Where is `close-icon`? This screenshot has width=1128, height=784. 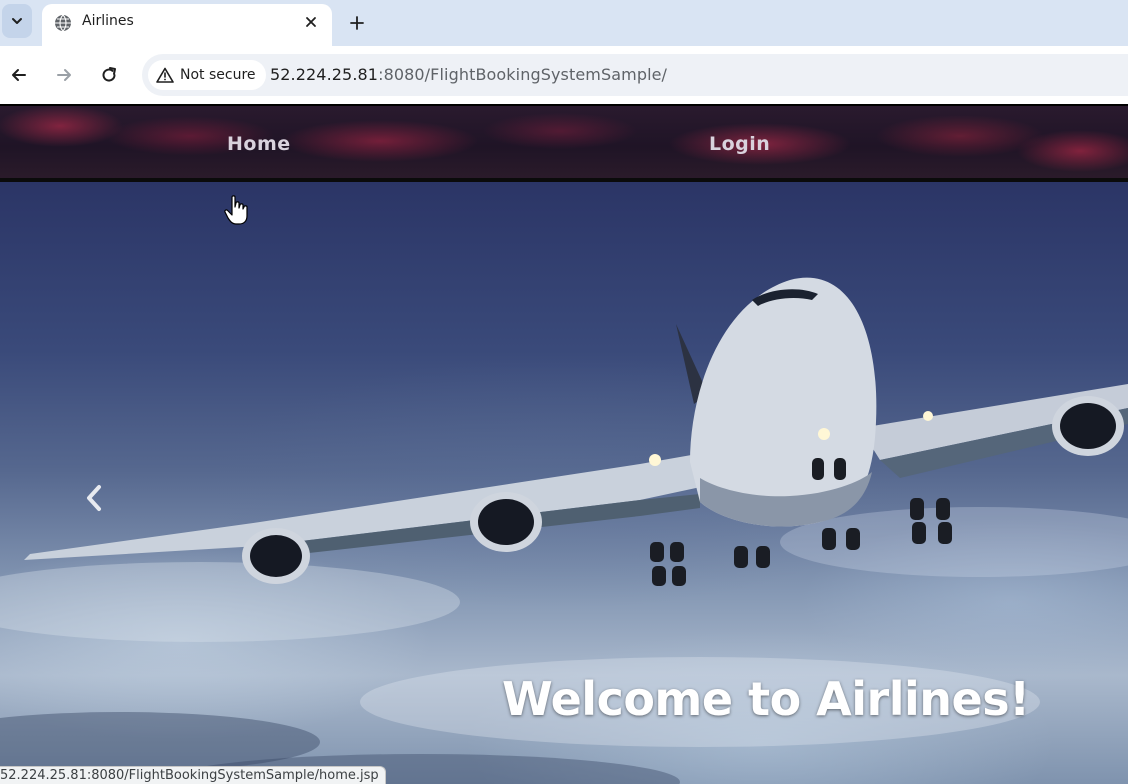
close-icon is located at coordinates (311, 22).